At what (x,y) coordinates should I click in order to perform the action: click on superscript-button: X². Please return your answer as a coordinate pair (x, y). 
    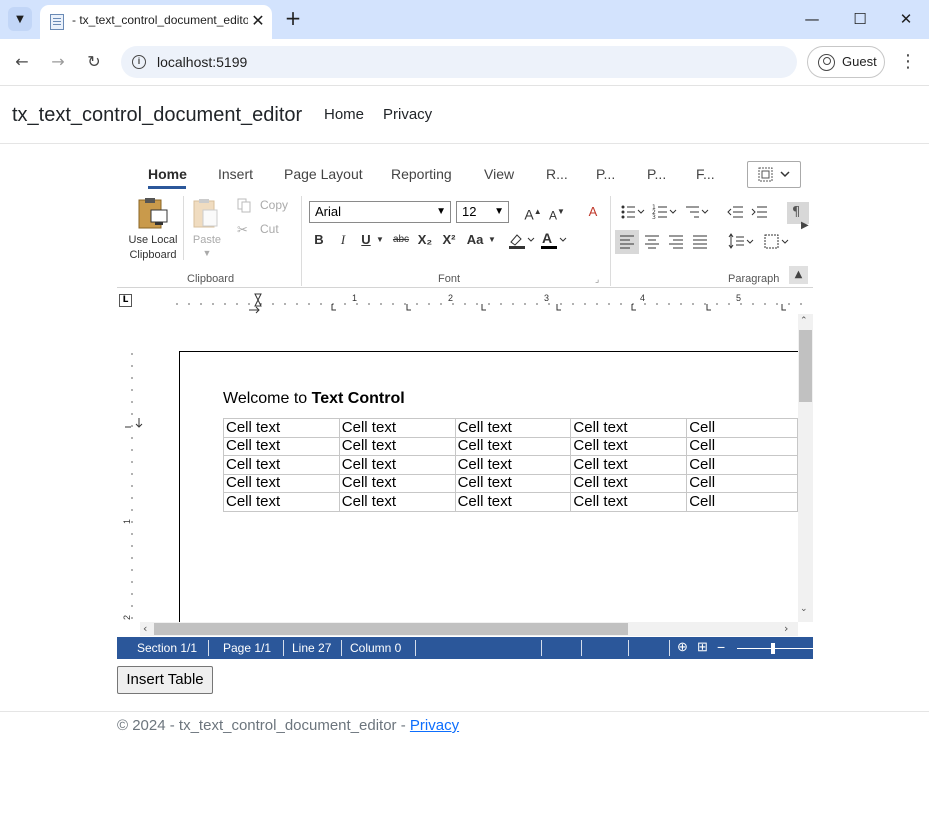
    Looking at the image, I should click on (449, 240).